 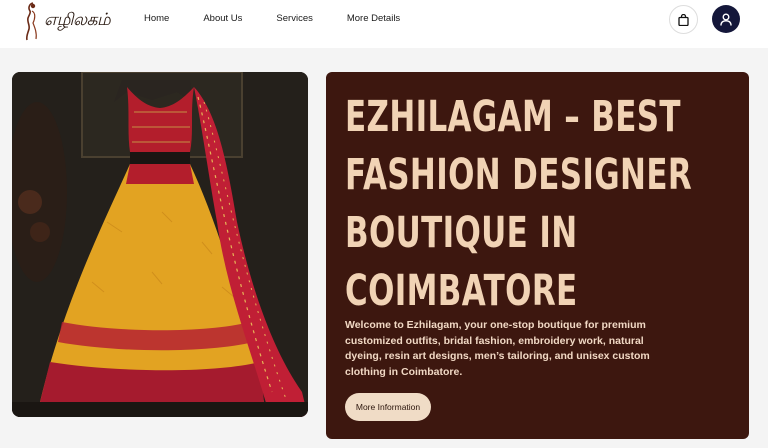 I want to click on hero-title-line-3: BOUTIQUE IN, so click(x=461, y=233).